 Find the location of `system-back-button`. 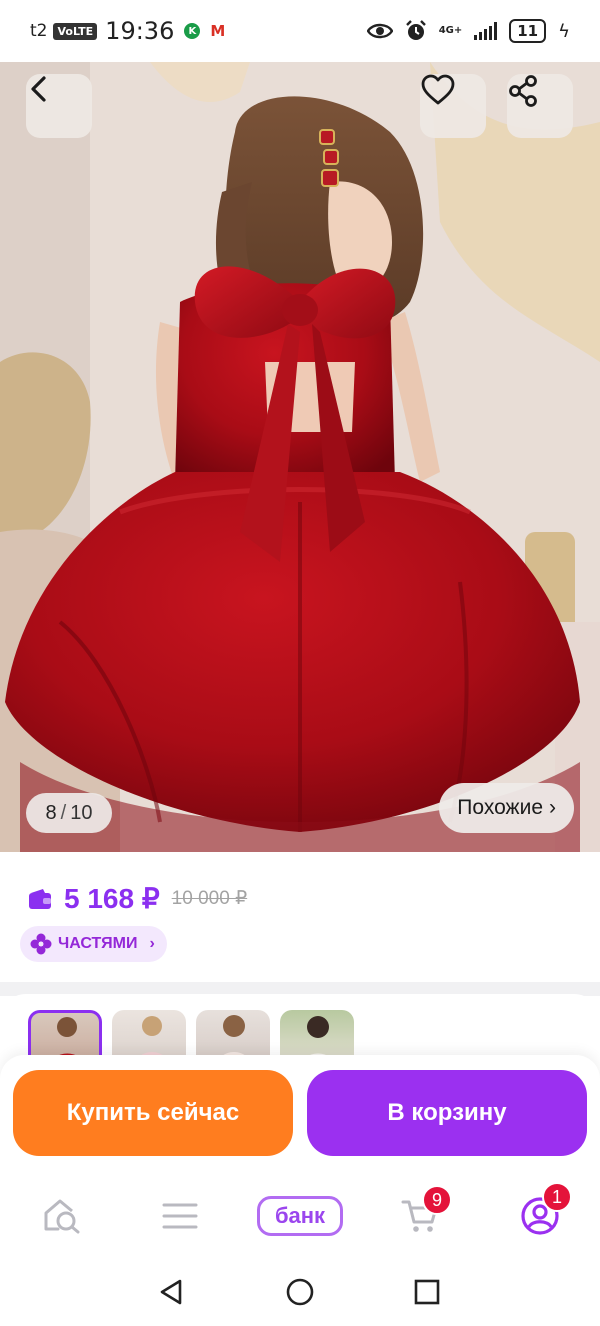

system-back-button is located at coordinates (171, 1292).